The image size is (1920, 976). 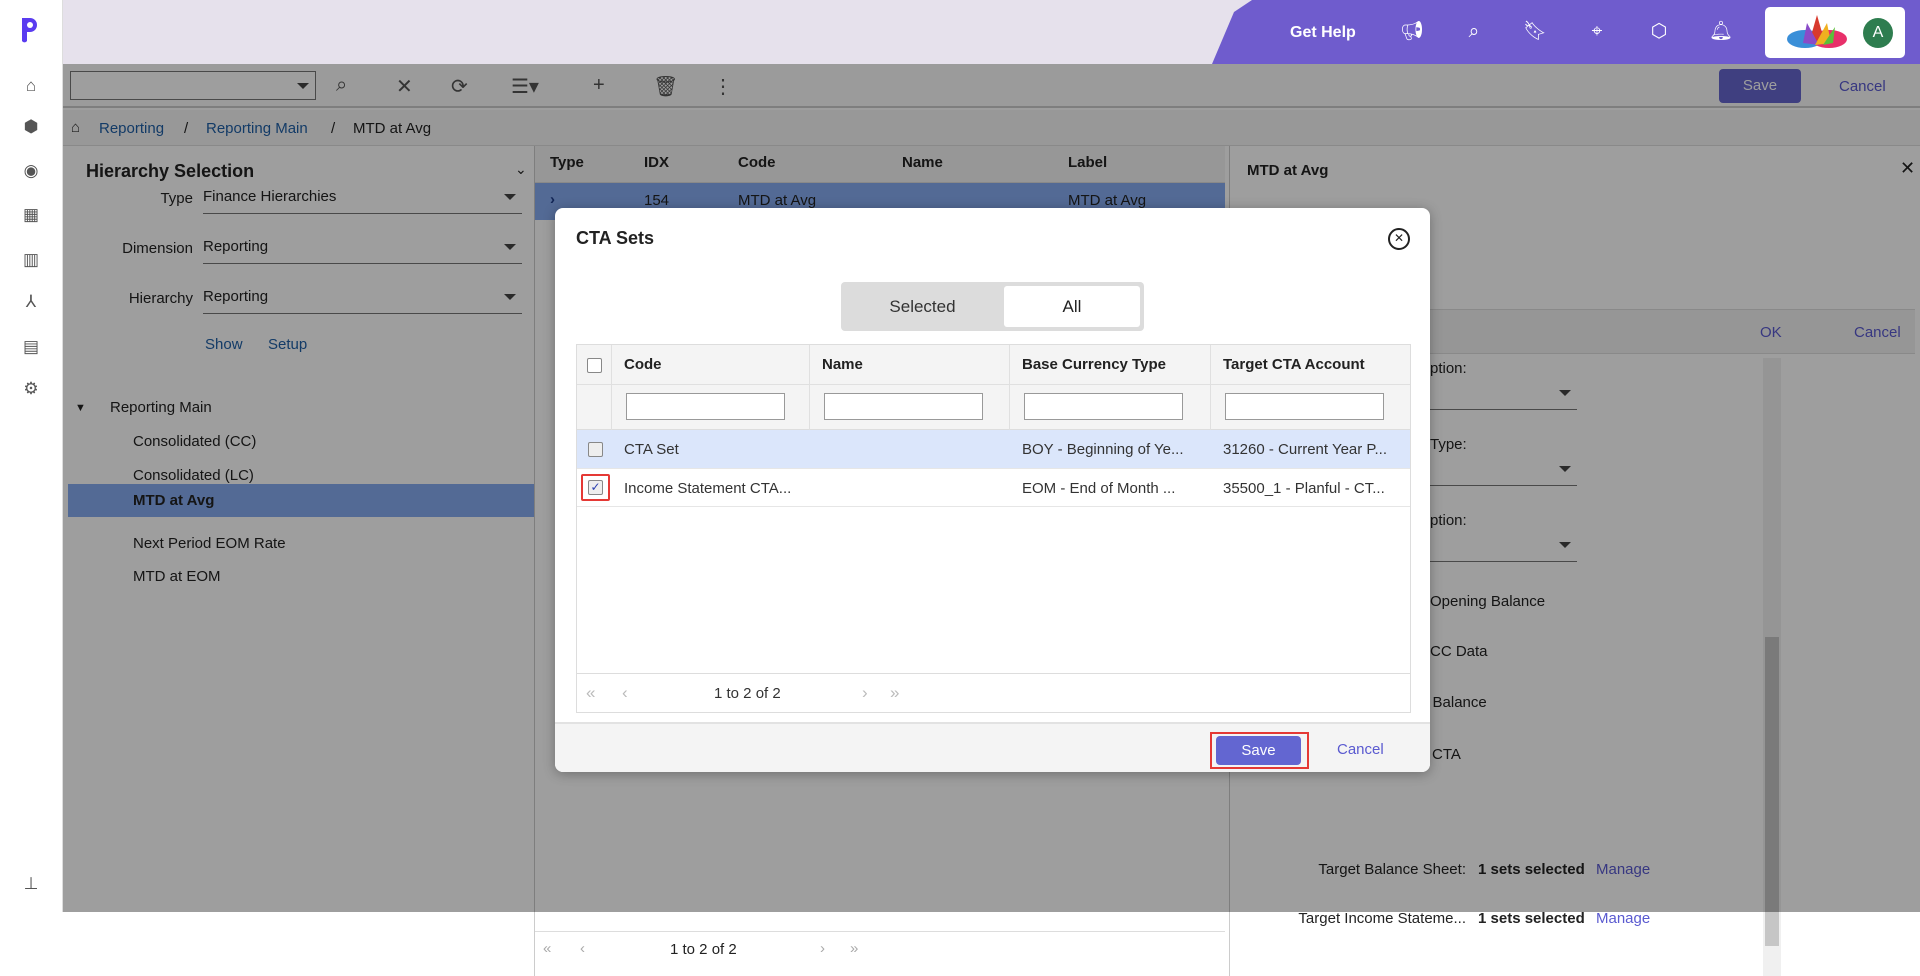 I want to click on base-currency-filter-input, so click(x=1103, y=406).